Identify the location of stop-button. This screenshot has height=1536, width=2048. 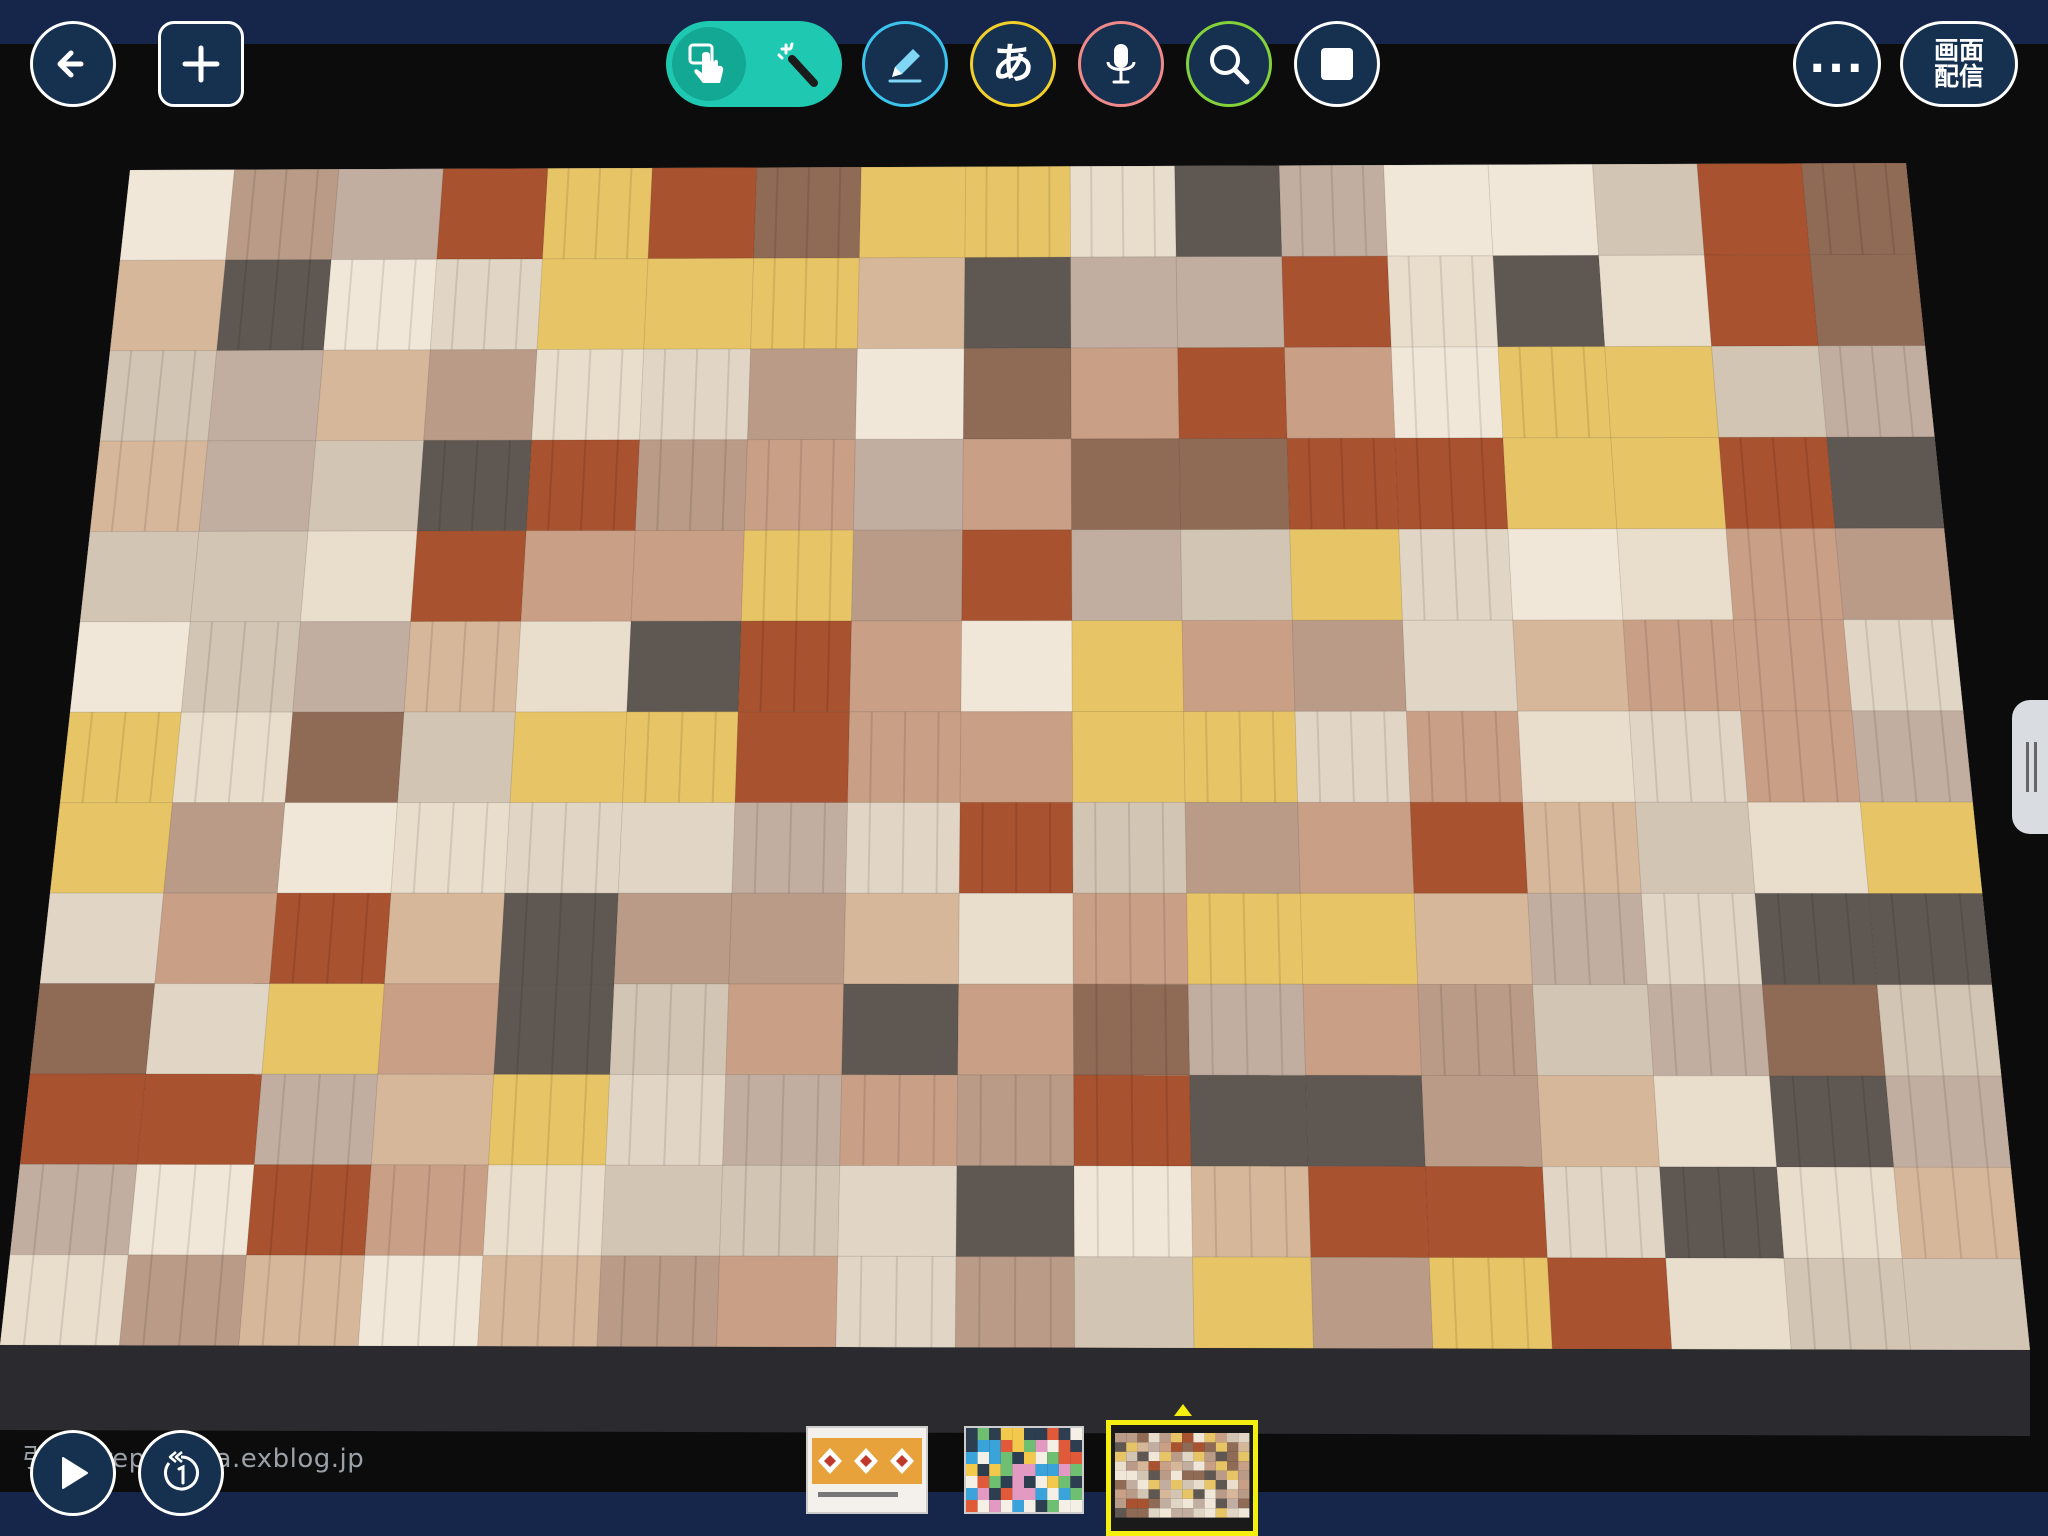
(1337, 64).